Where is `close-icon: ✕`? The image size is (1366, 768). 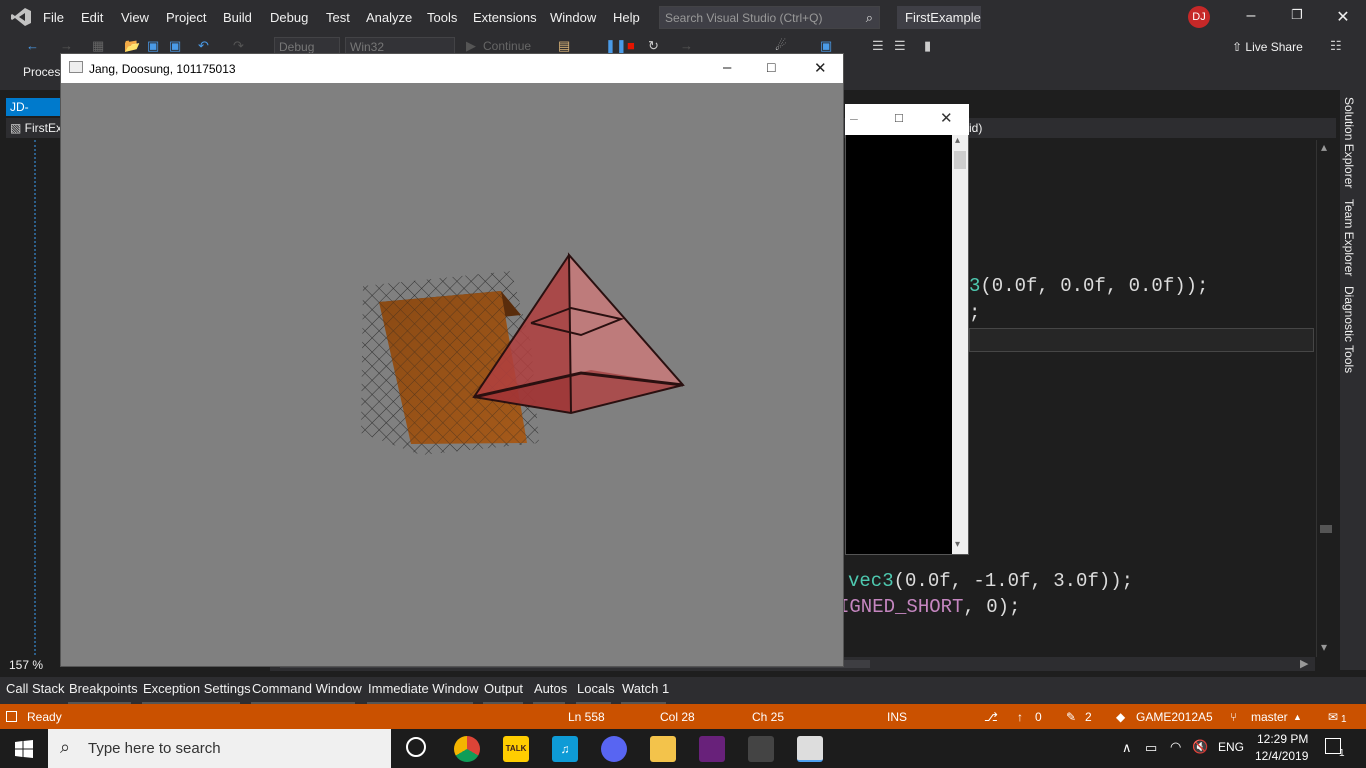
close-icon: ✕ is located at coordinates (1343, 17).